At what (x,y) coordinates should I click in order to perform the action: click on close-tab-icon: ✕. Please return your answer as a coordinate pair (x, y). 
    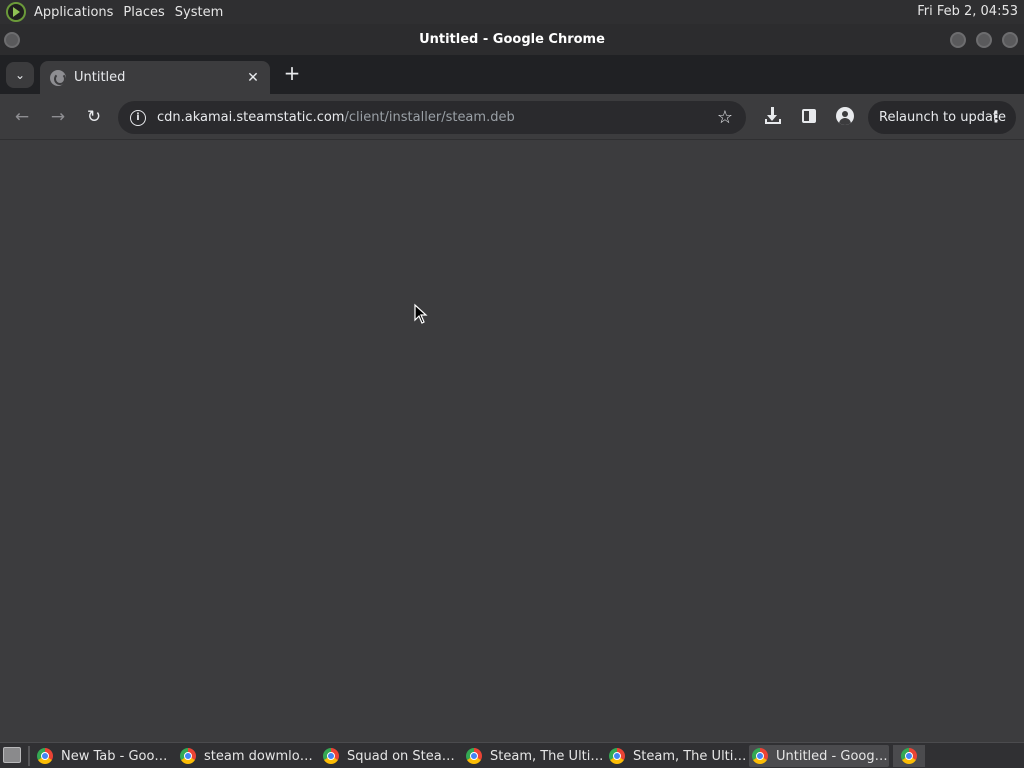
    Looking at the image, I should click on (253, 78).